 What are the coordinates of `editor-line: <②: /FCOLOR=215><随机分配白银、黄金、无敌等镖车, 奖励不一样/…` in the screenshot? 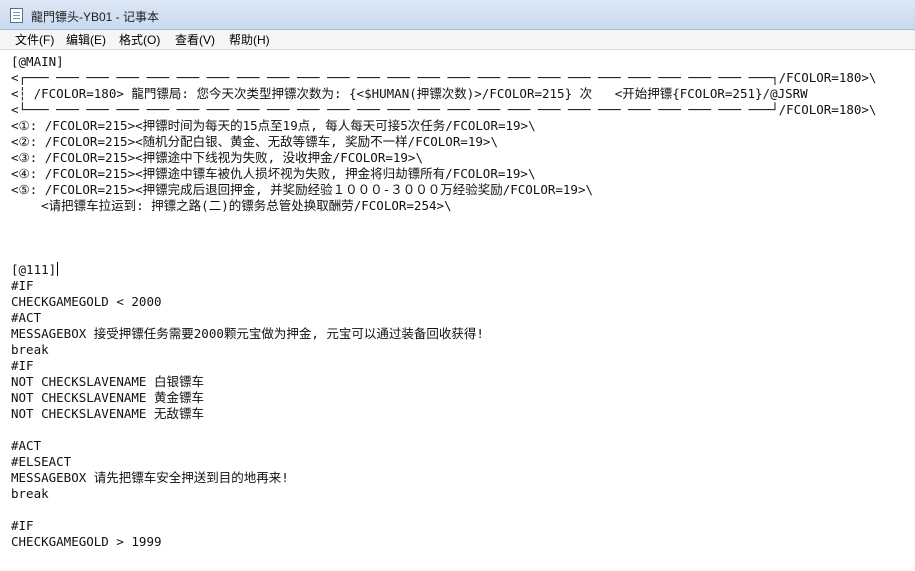 It's located at (254, 141).